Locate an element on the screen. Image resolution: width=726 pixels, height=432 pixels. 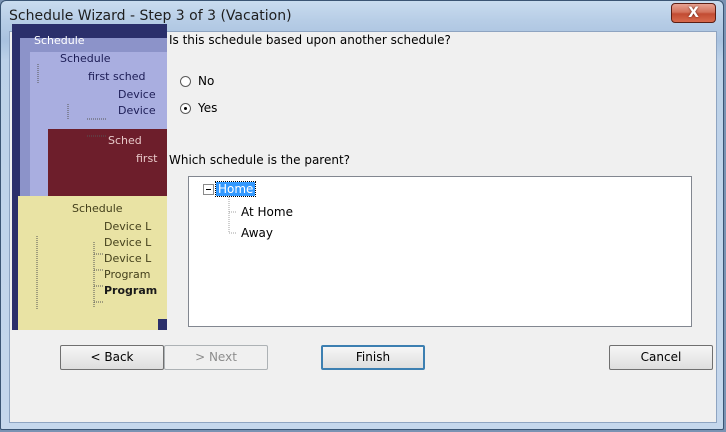
back-button: < Back is located at coordinates (112, 357).